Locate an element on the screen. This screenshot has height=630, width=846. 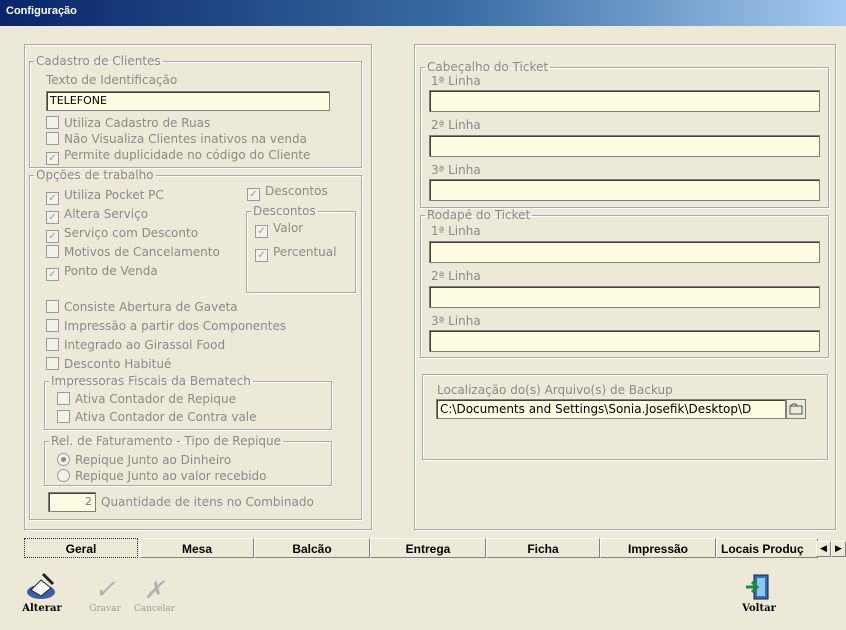
valor-checkbox: ✓ Valor is located at coordinates (279, 229).